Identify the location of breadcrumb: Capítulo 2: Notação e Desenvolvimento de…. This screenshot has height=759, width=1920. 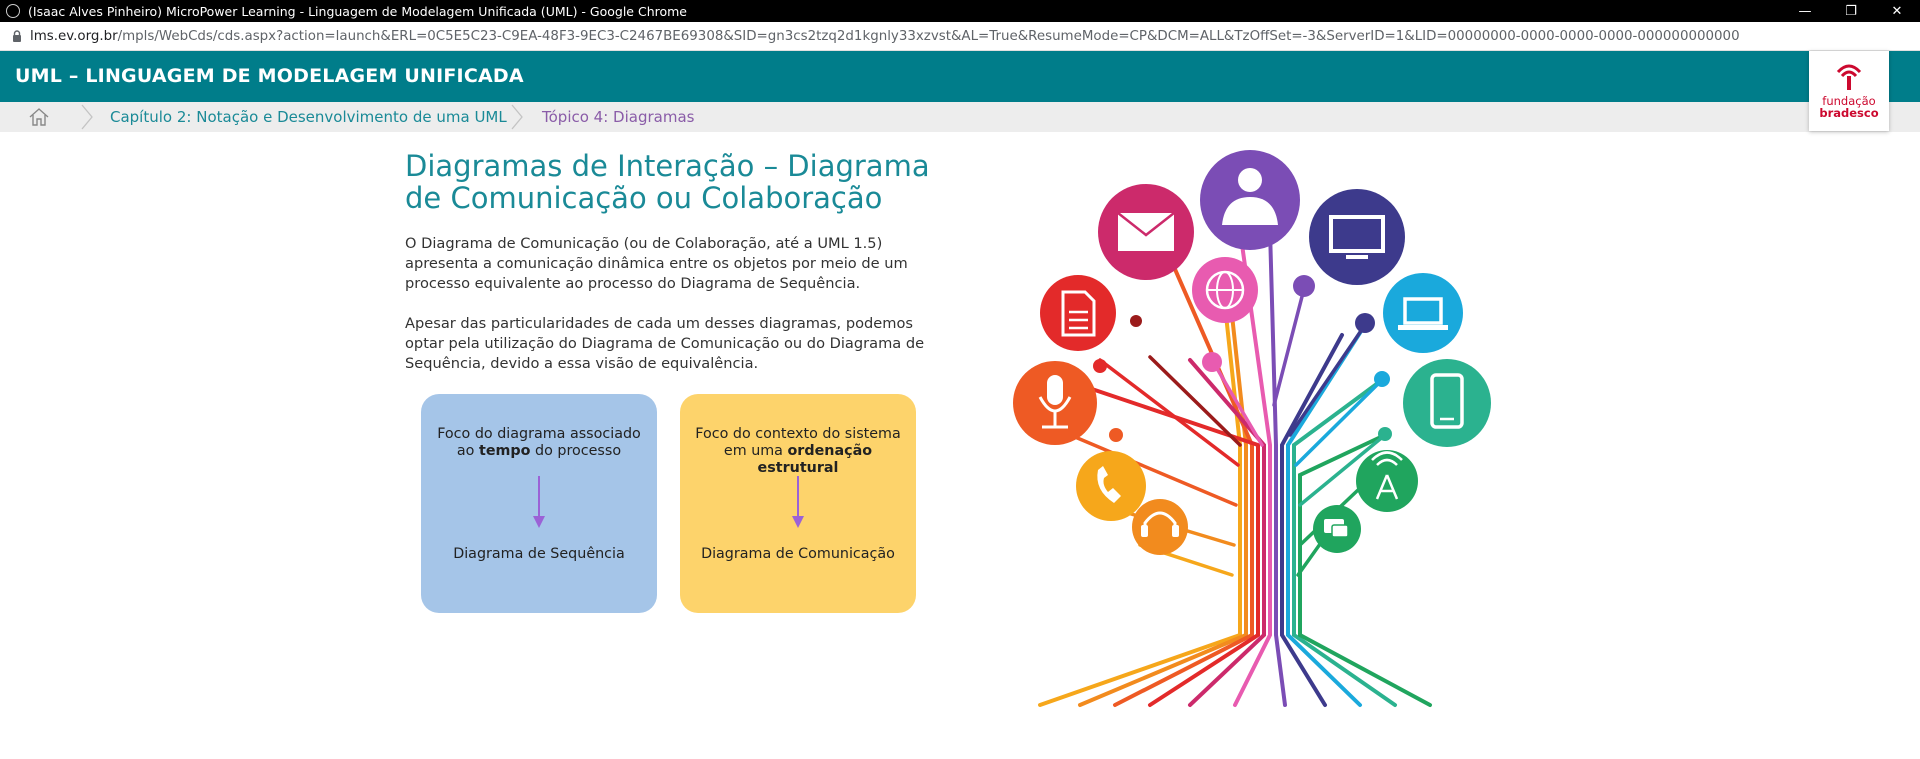
(960, 117).